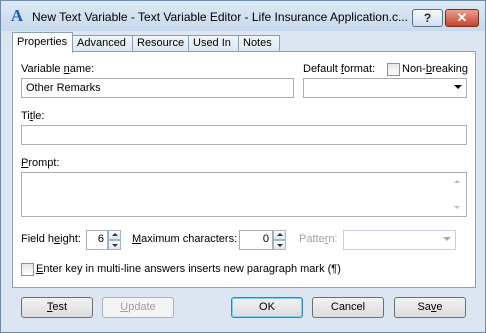 The image size is (486, 333). What do you see at coordinates (40, 163) in the screenshot?
I see `prompt-label: Prompt:` at bounding box center [40, 163].